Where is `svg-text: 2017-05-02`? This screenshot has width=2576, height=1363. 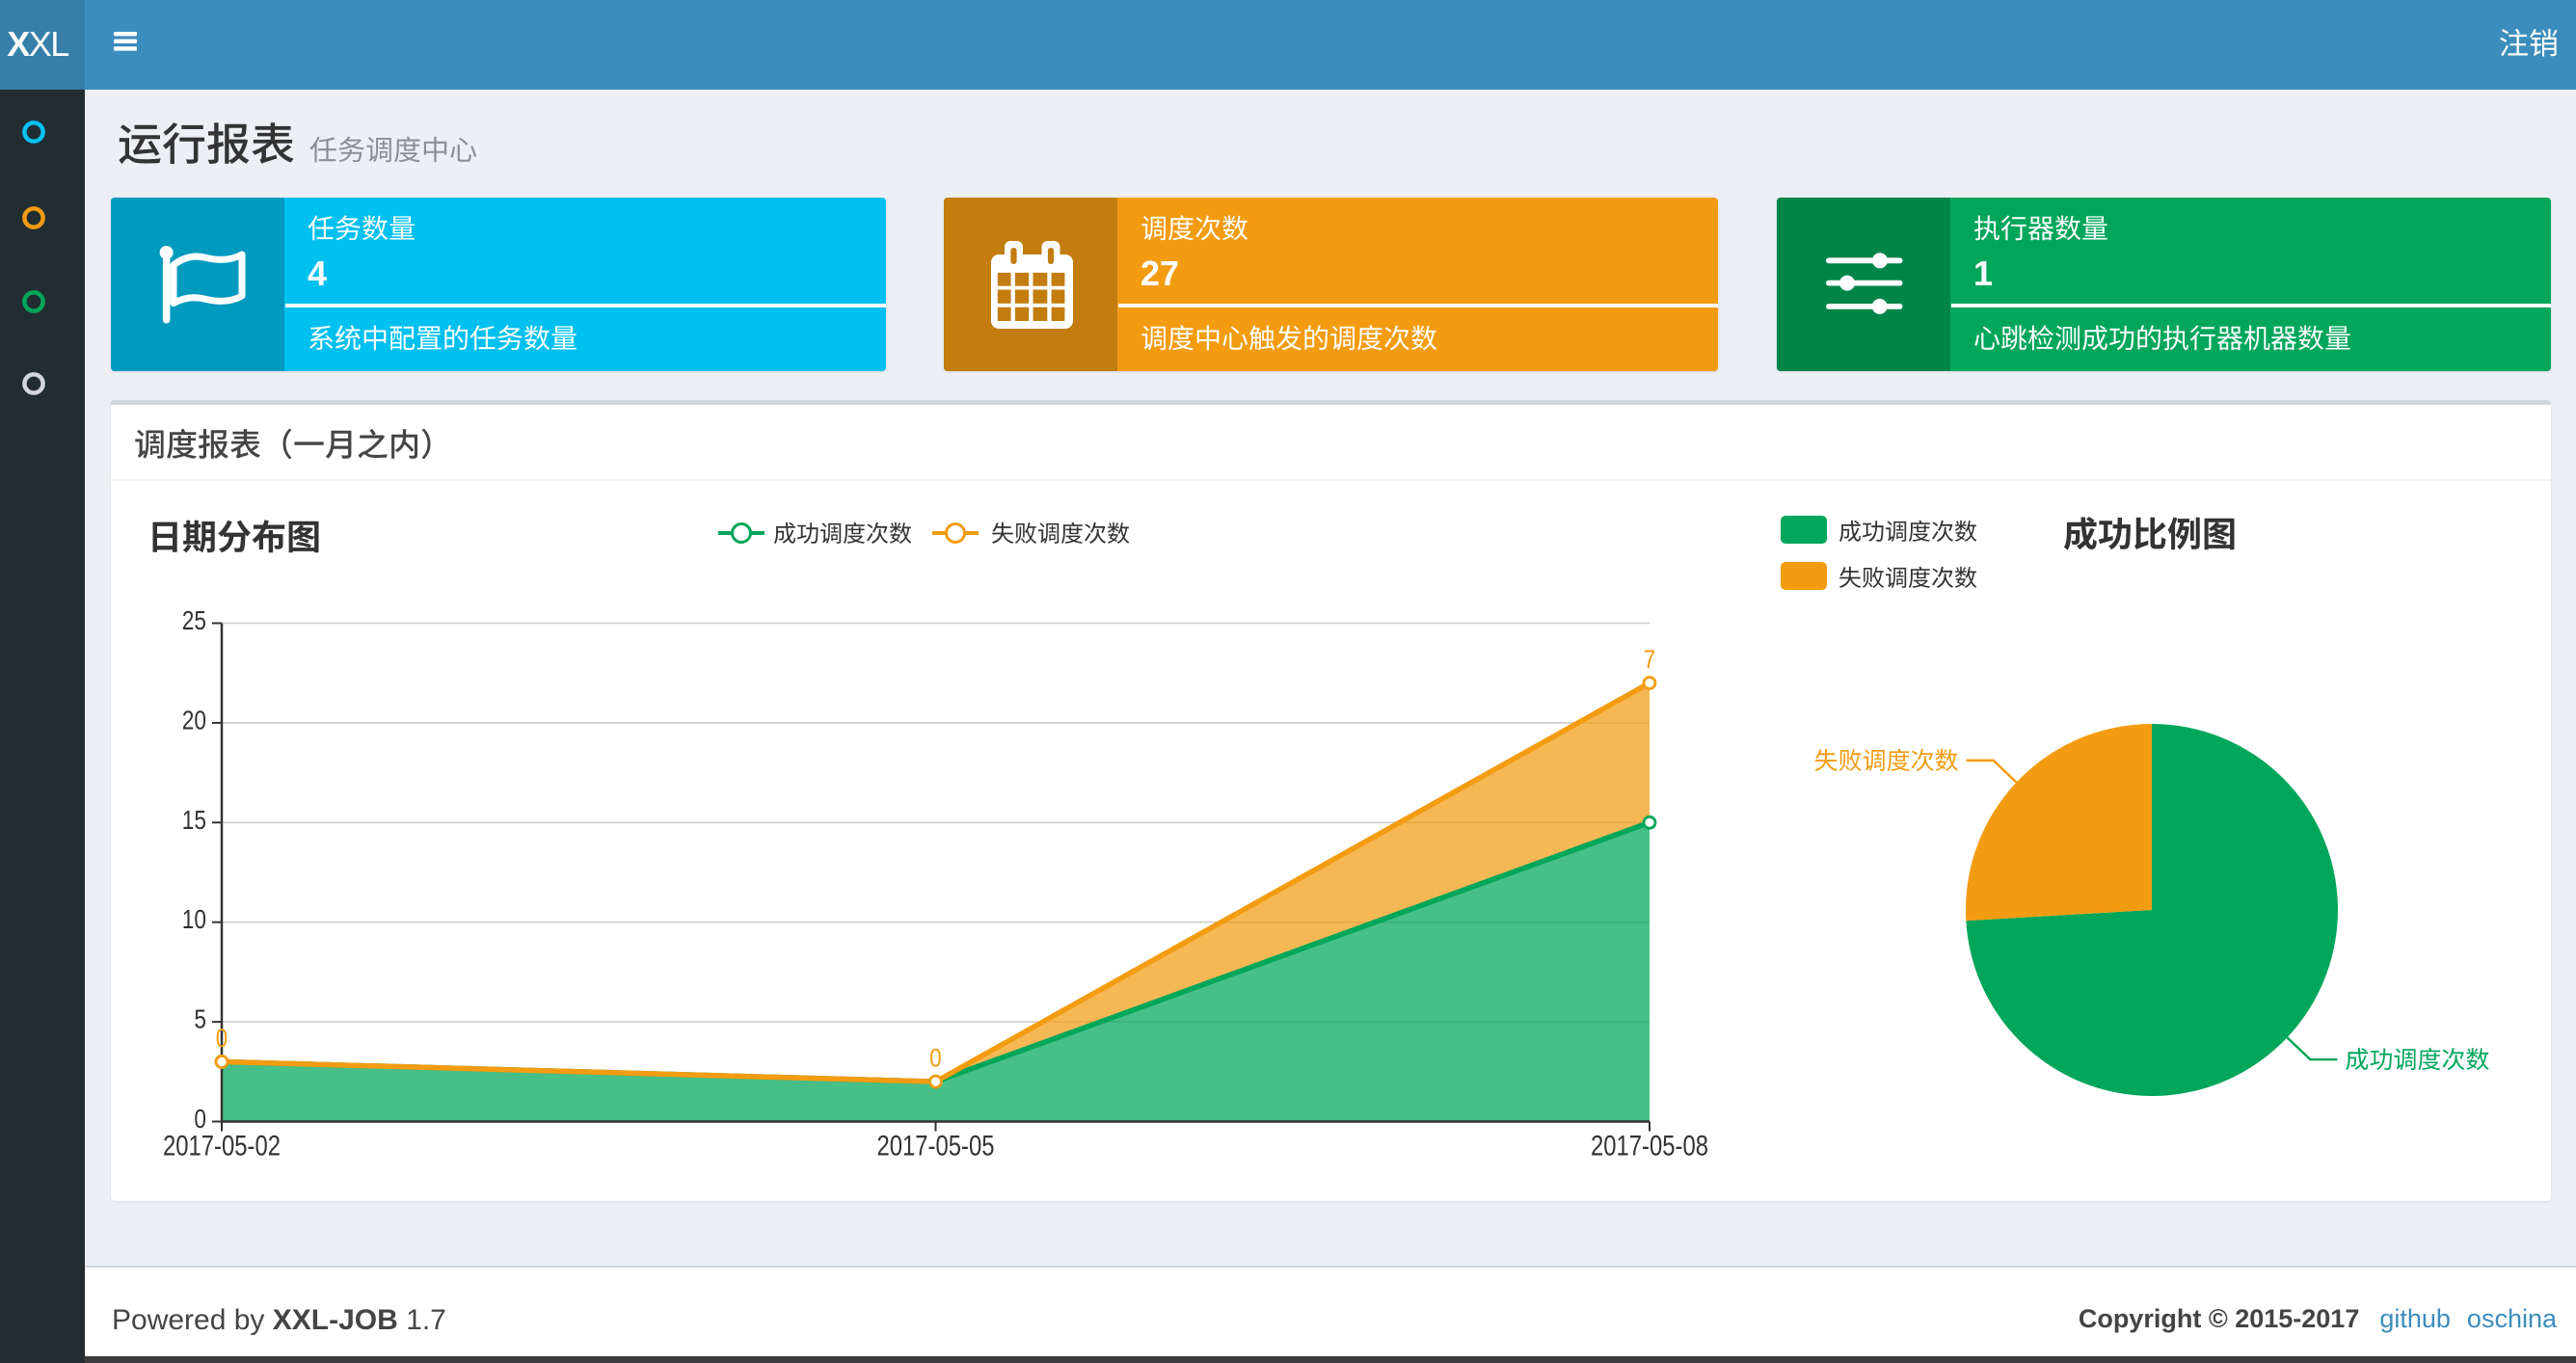
svg-text: 2017-05-02 is located at coordinates (222, 1147).